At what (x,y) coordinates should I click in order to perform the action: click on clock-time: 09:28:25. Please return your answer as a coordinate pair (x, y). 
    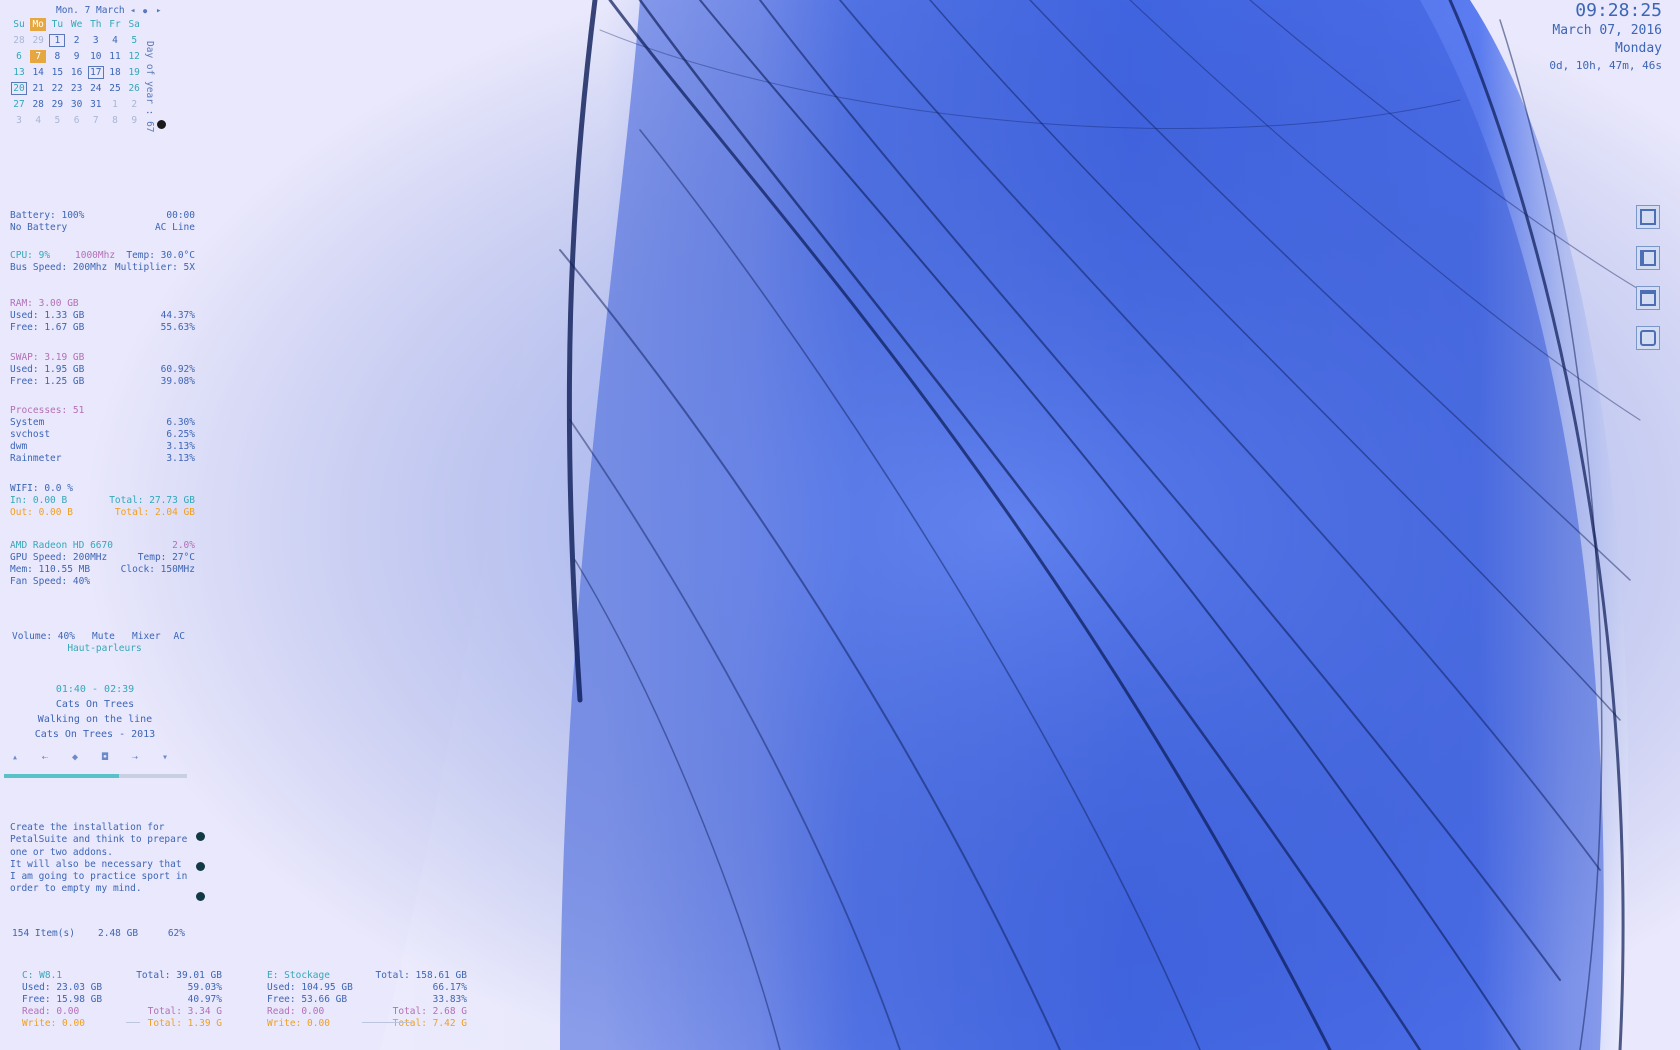
    Looking at the image, I should click on (1618, 10).